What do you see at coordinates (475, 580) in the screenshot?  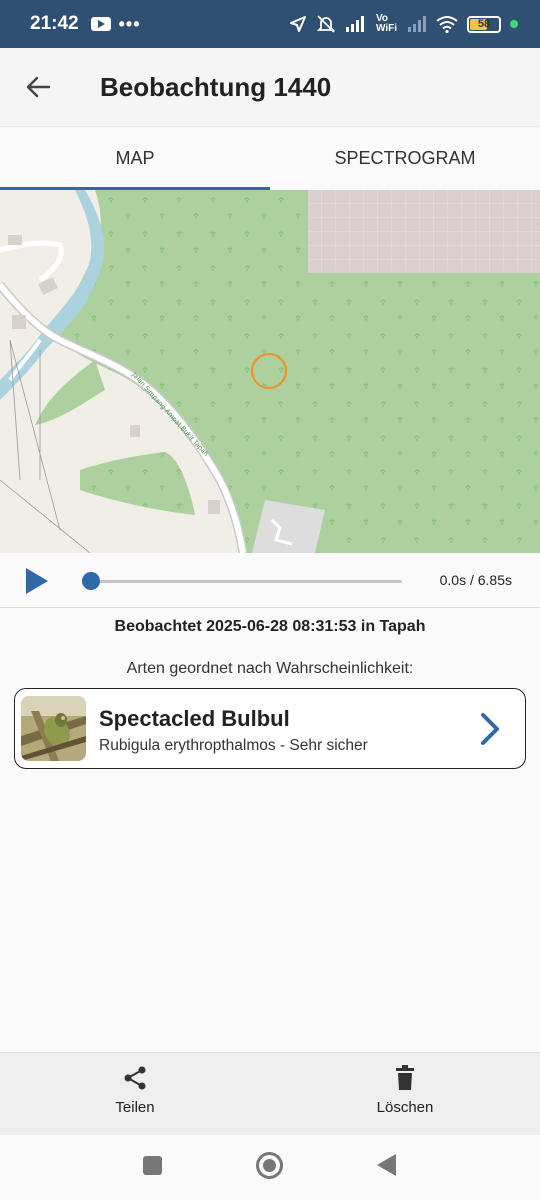 I see `playback-time: 0.0s / 6.85s` at bounding box center [475, 580].